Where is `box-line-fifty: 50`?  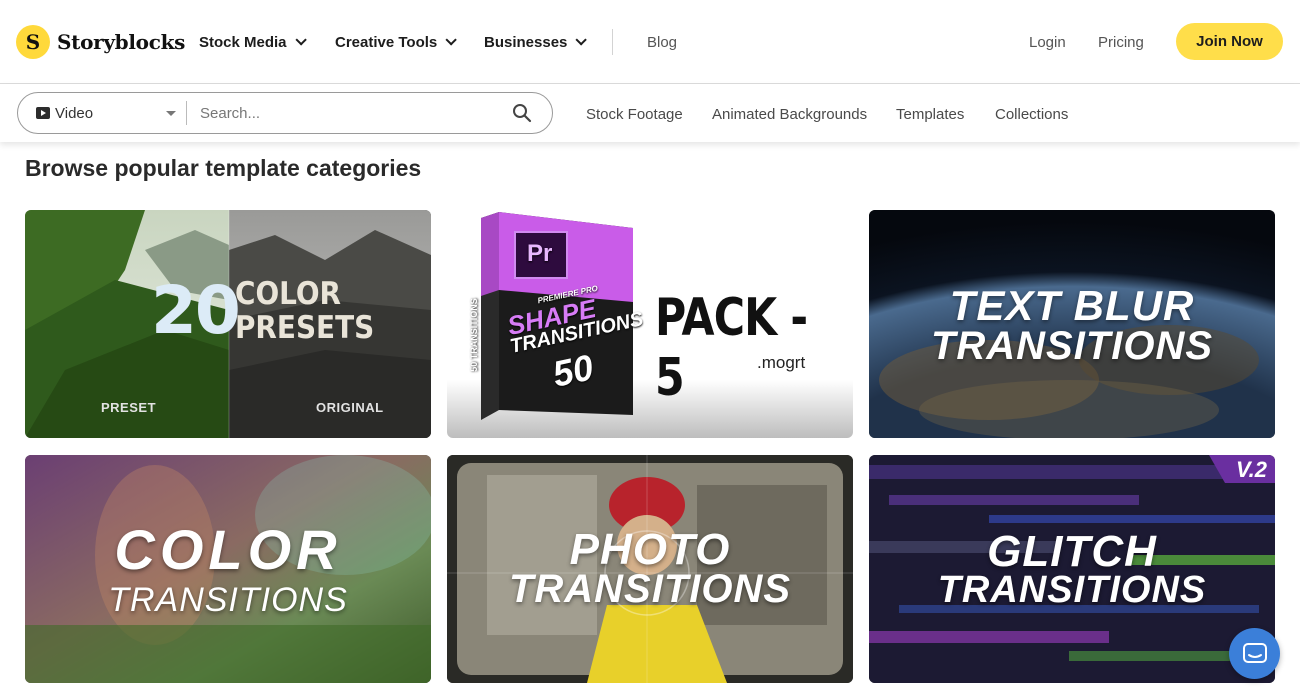
box-line-fifty: 50 is located at coordinates (573, 370).